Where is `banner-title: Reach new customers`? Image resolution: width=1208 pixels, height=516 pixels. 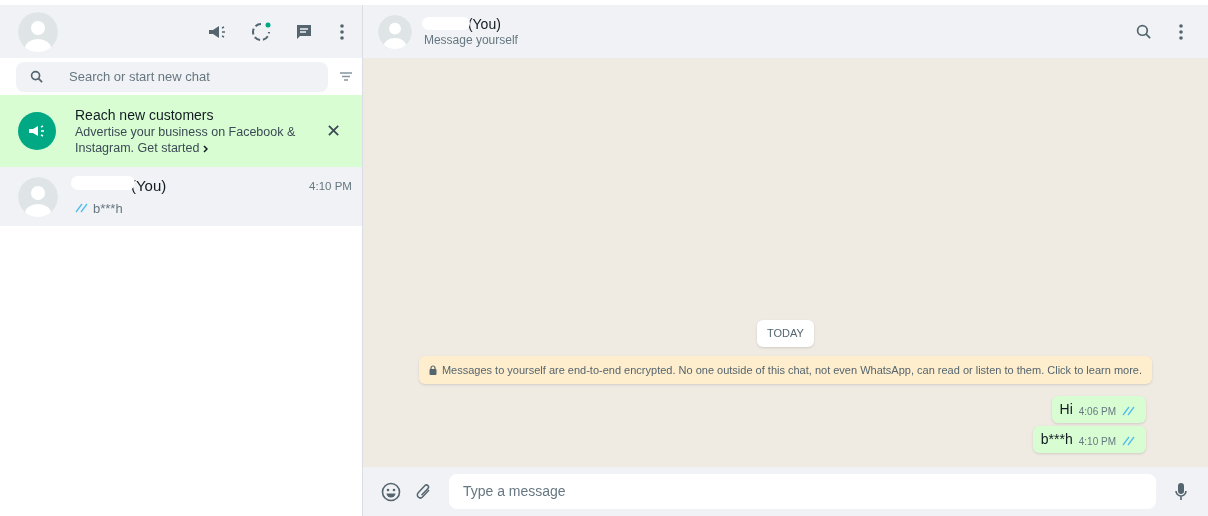
banner-title: Reach new customers is located at coordinates (145, 115).